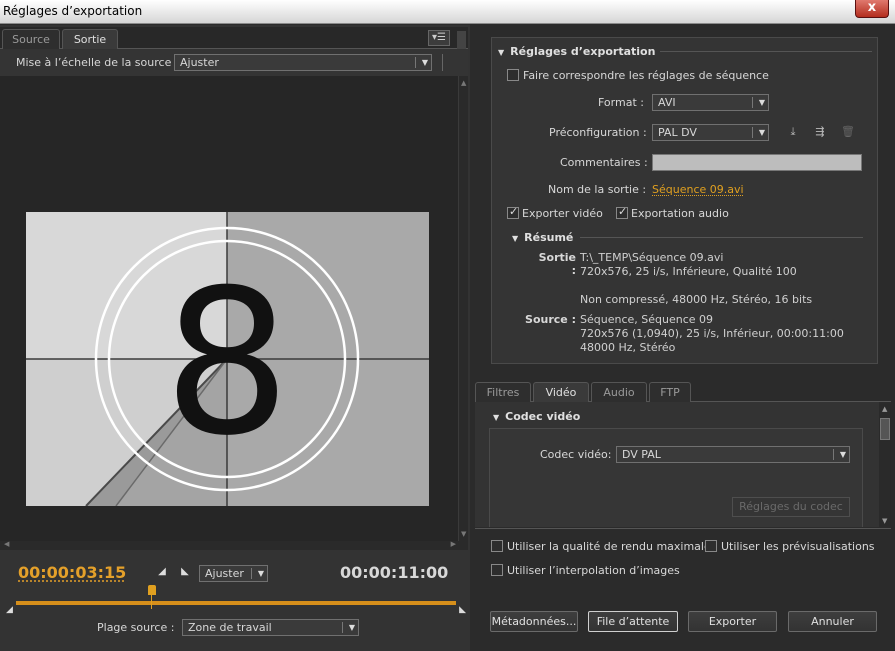 This screenshot has width=895, height=651. Describe the element at coordinates (621, 102) in the screenshot. I see `format-label: Format :` at that location.